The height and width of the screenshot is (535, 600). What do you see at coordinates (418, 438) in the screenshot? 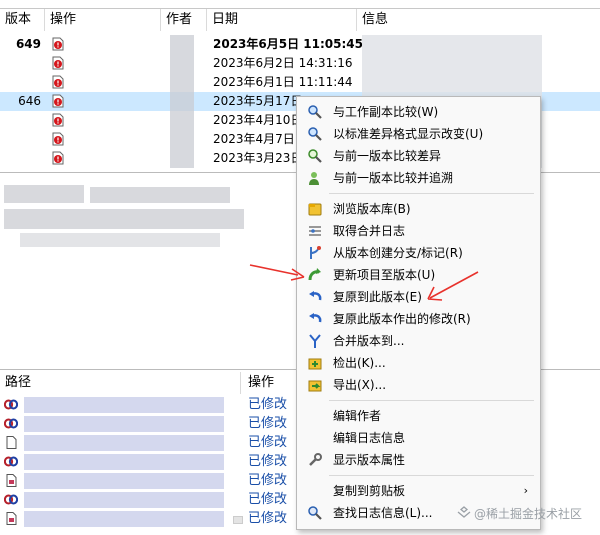
I see `menu-item-edit-log-message: 编辑日志信息` at bounding box center [418, 438].